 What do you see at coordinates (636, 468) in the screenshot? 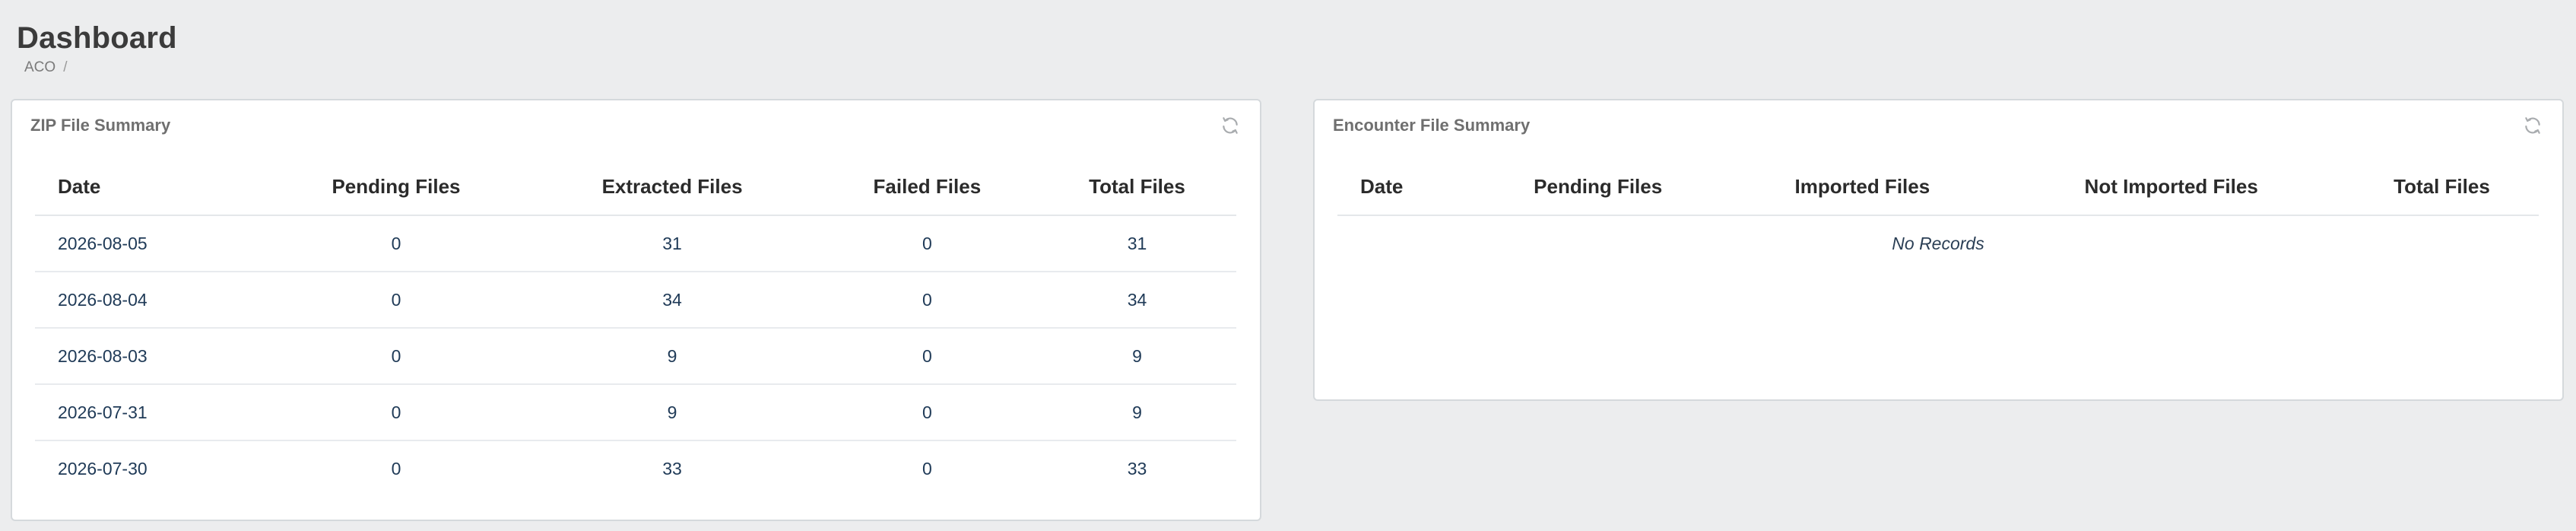
I see `table-row: 2026-07-30 0 33 0 33` at bounding box center [636, 468].